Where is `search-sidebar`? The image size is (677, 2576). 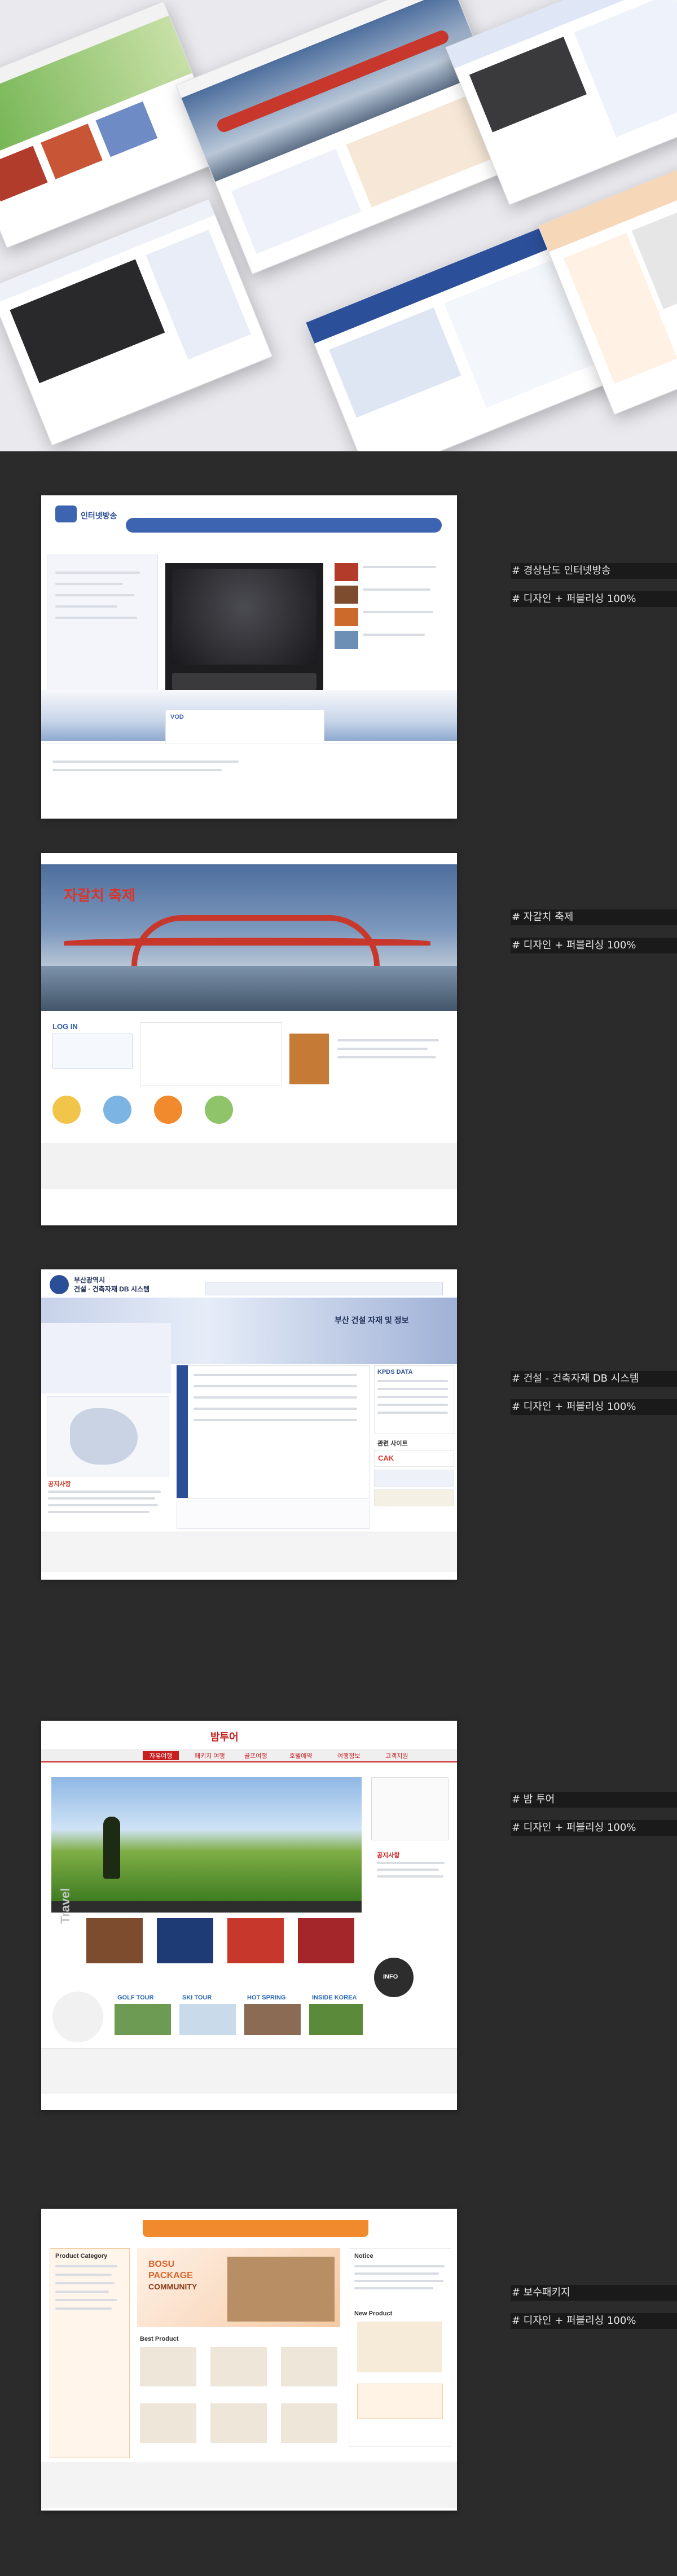
search-sidebar is located at coordinates (183, 1431).